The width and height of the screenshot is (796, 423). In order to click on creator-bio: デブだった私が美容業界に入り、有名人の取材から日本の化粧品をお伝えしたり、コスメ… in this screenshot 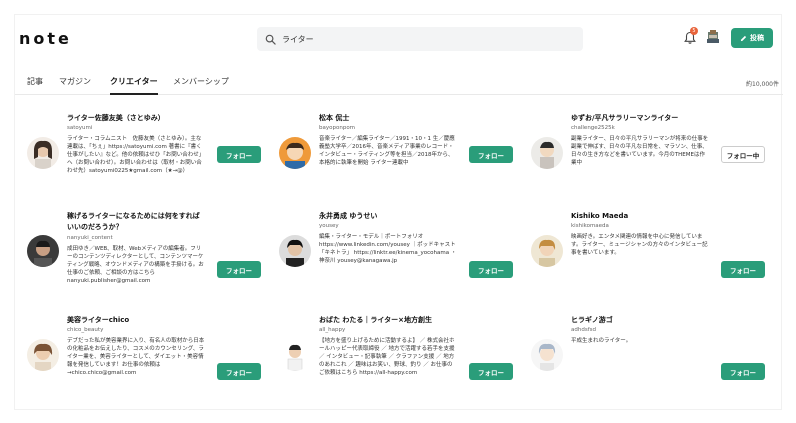, I will do `click(136, 357)`.